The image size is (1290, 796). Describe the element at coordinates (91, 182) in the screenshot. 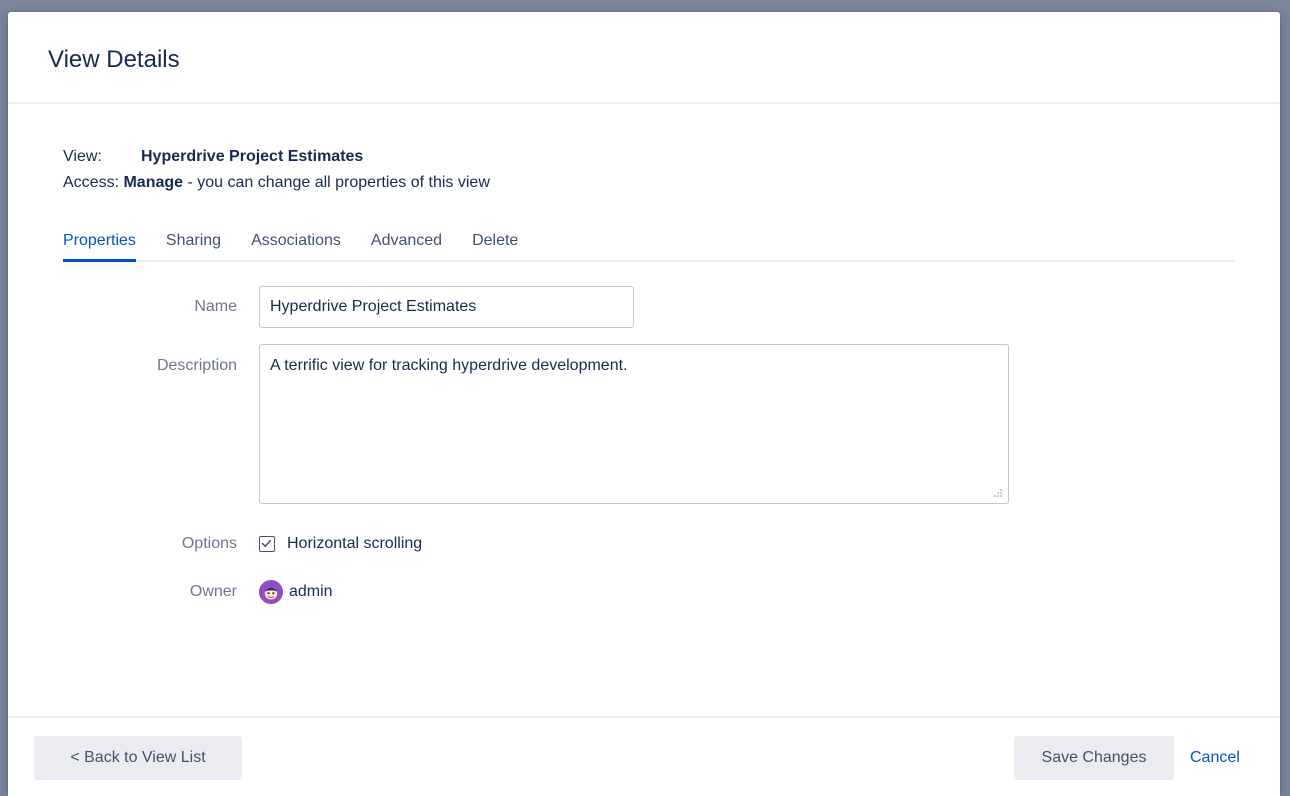

I see `access-label: Access:` at that location.